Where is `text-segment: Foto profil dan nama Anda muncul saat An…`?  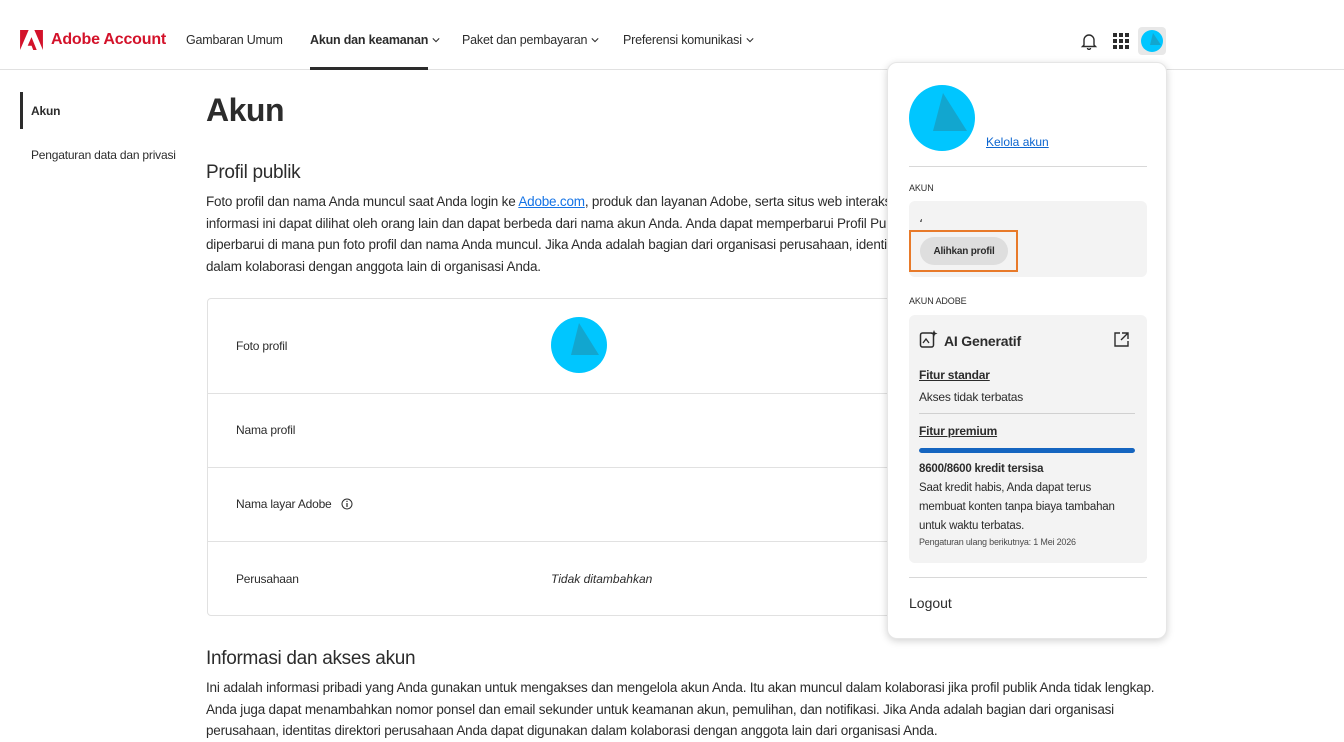
text-segment: Foto profil dan nama Anda muncul saat An… is located at coordinates (362, 201).